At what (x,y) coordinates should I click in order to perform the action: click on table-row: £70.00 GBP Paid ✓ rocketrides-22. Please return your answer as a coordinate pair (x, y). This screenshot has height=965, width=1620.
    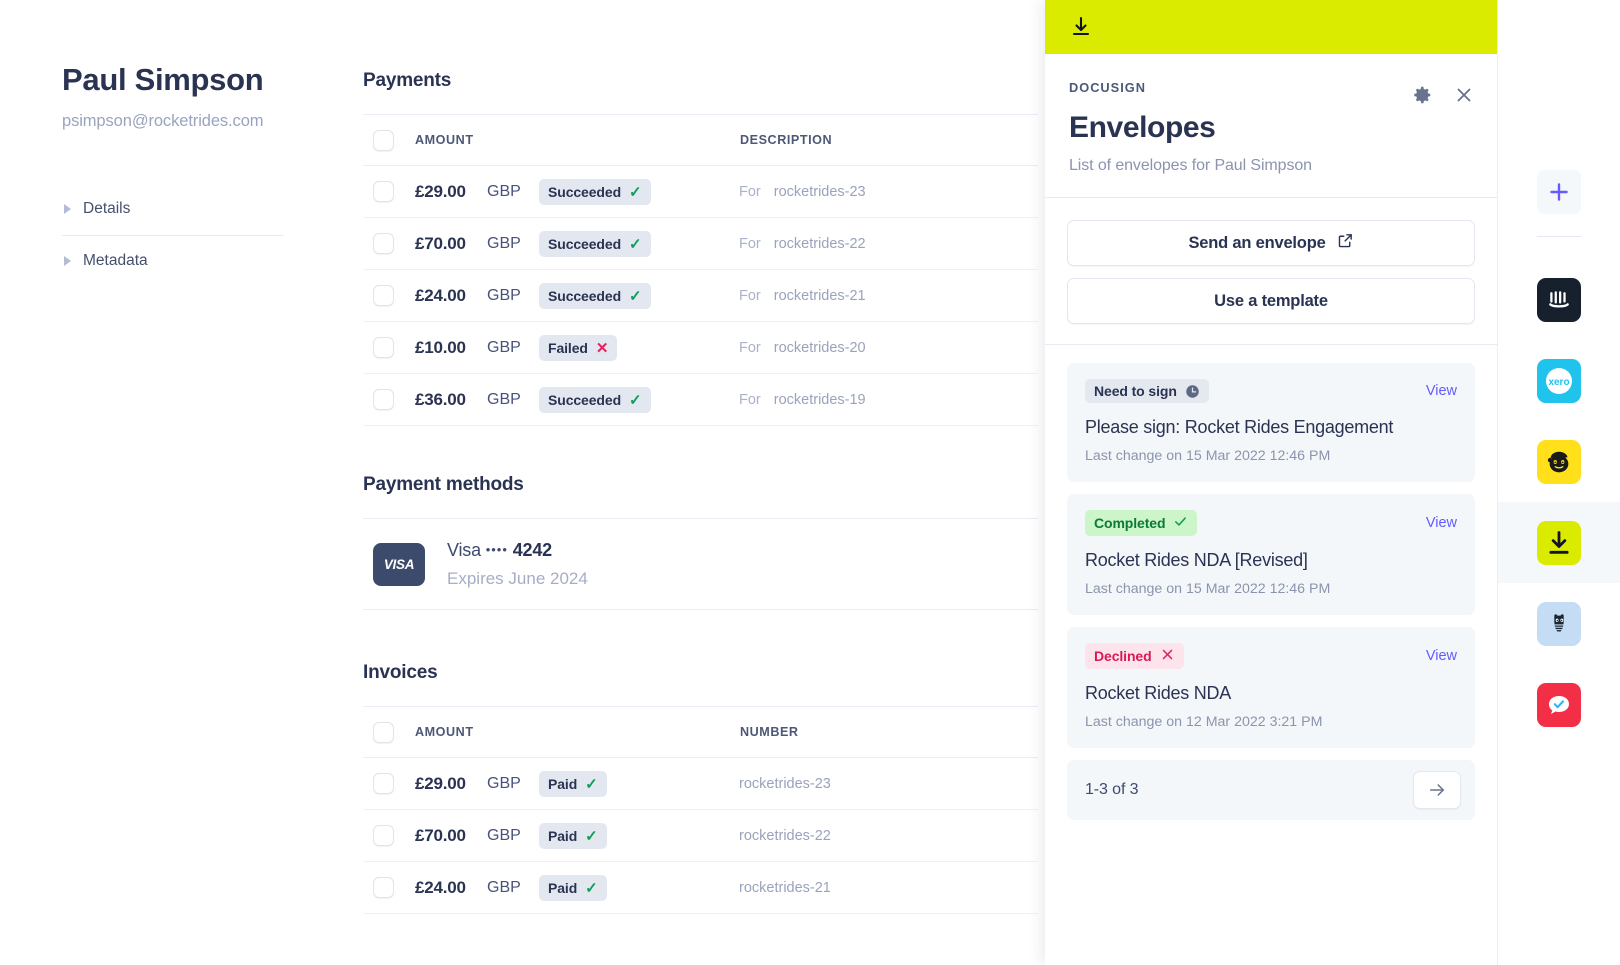
    Looking at the image, I should click on (700, 836).